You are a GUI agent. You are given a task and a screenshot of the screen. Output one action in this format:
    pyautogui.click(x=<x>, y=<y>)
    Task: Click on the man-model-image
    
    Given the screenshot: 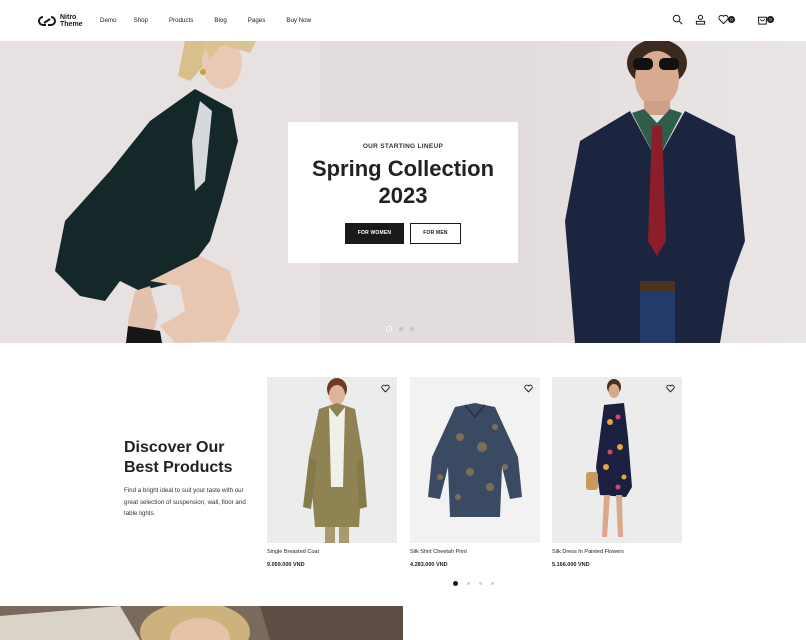 What is the action you would take?
    pyautogui.click(x=655, y=192)
    